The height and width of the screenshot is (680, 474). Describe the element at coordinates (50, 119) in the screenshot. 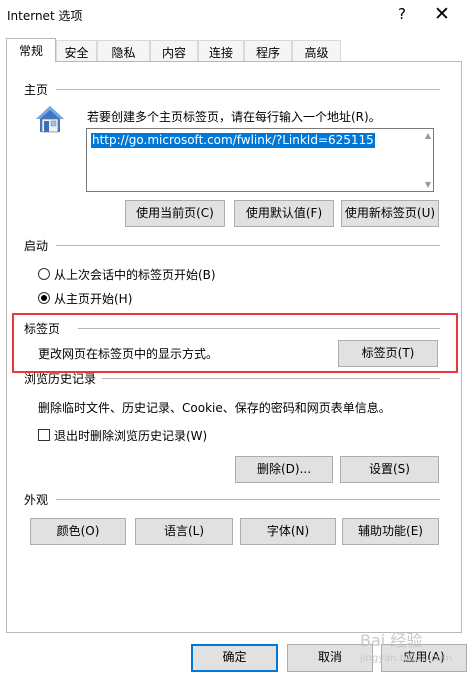

I see `house-icon` at that location.